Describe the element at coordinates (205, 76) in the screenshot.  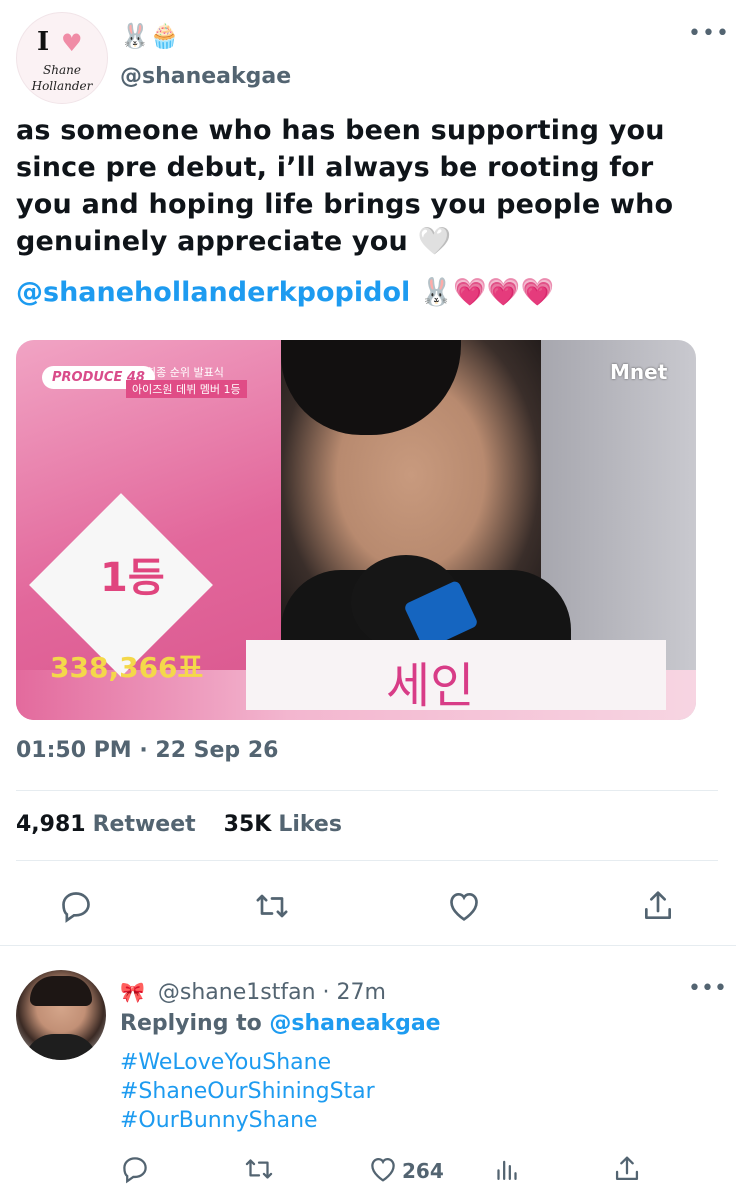
I see `author-handle: @shaneakgae` at that location.